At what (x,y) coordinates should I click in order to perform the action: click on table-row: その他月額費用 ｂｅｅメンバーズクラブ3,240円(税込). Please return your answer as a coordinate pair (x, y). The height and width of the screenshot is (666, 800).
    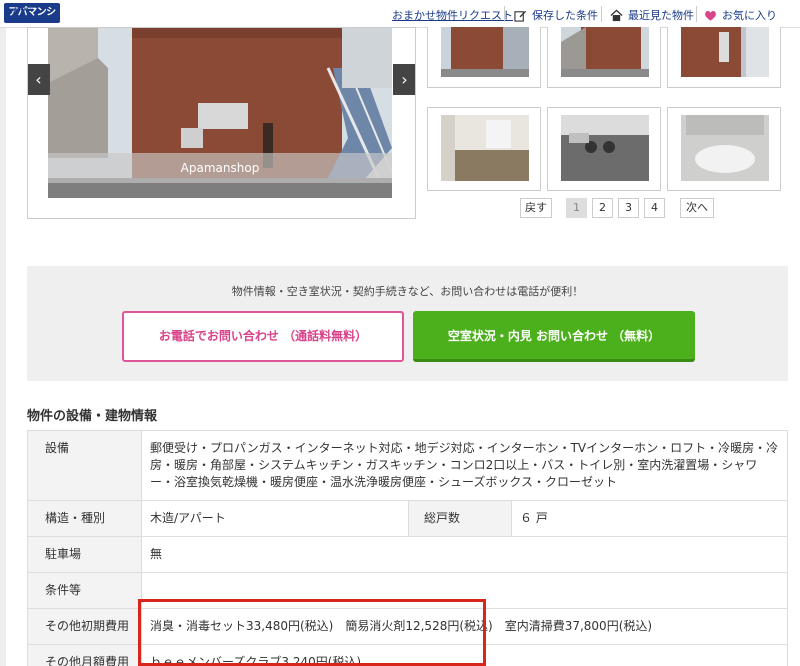
    Looking at the image, I should click on (407, 655).